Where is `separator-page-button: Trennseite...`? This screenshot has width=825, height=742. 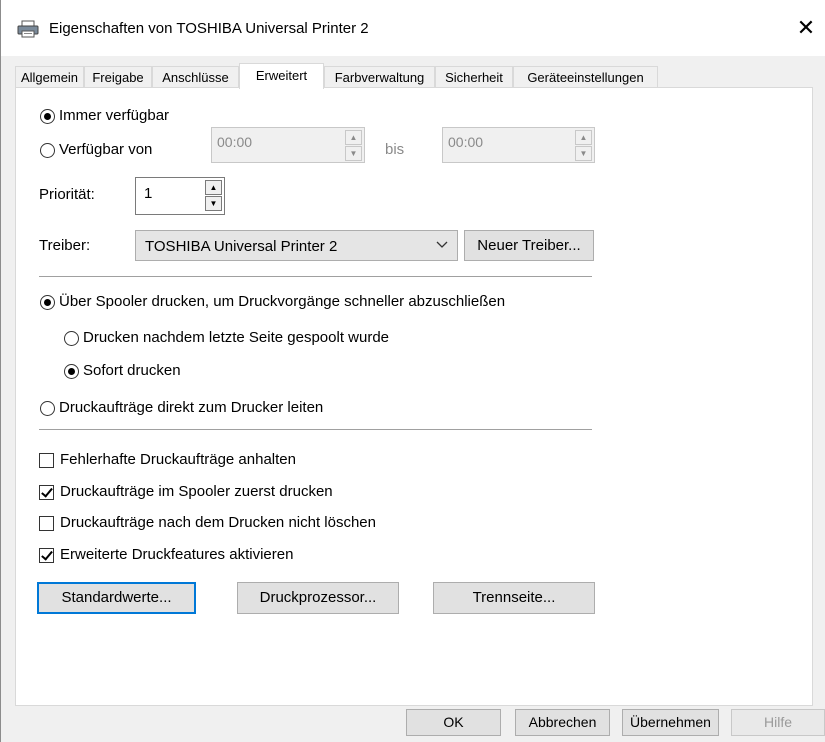 separator-page-button: Trennseite... is located at coordinates (514, 598).